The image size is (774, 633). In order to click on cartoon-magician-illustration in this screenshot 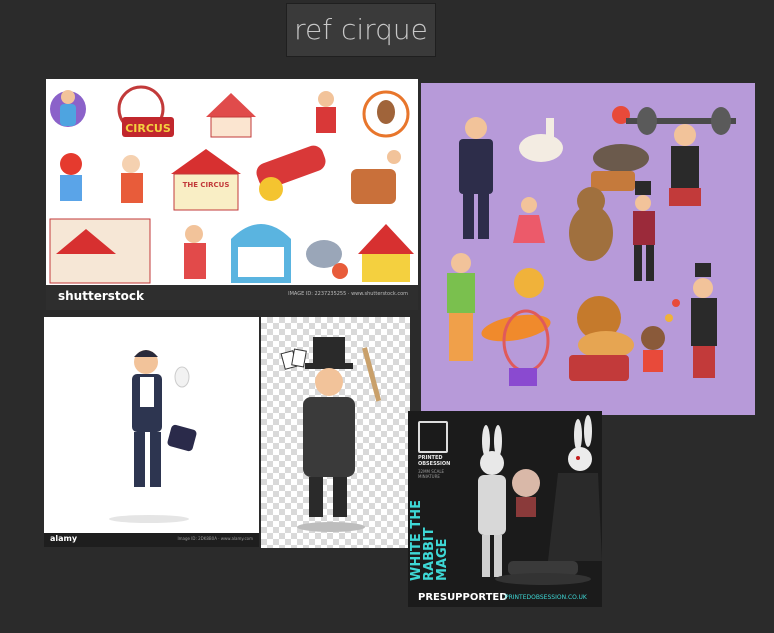, I will do `click(331, 434)`.